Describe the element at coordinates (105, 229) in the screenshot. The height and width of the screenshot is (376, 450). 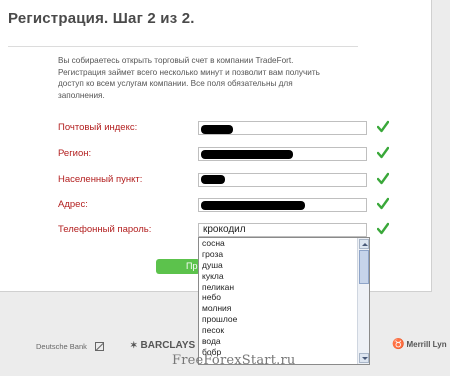
I see `phone-password-label: Телефонный пароль:` at that location.